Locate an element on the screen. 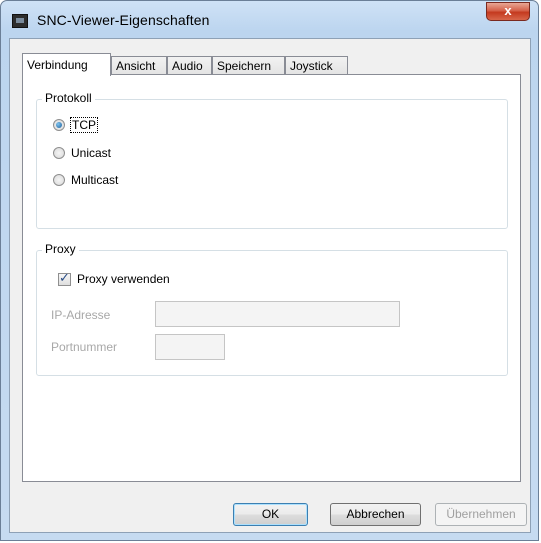 This screenshot has height=543, width=541. radio-unicast: Unicast is located at coordinates (82, 153).